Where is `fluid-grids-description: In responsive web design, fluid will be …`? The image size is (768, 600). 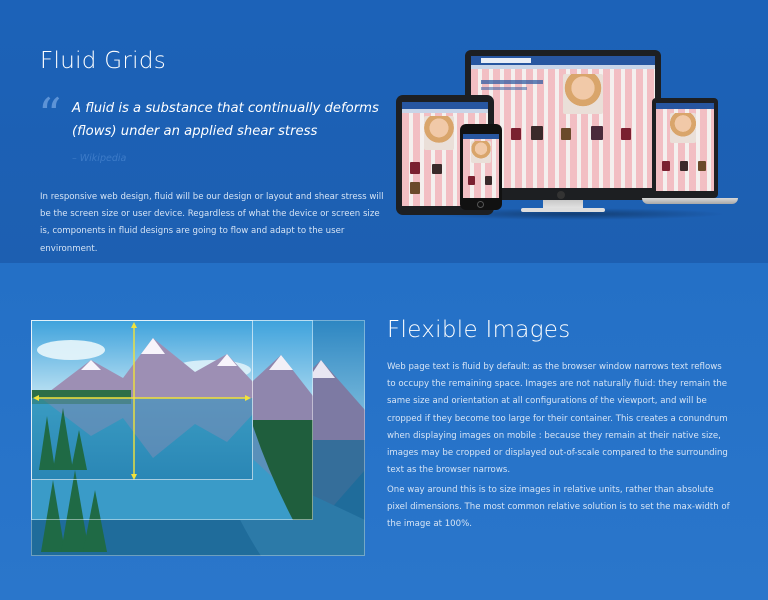
fluid-grids-description: In responsive web design, fluid will be … is located at coordinates (212, 223).